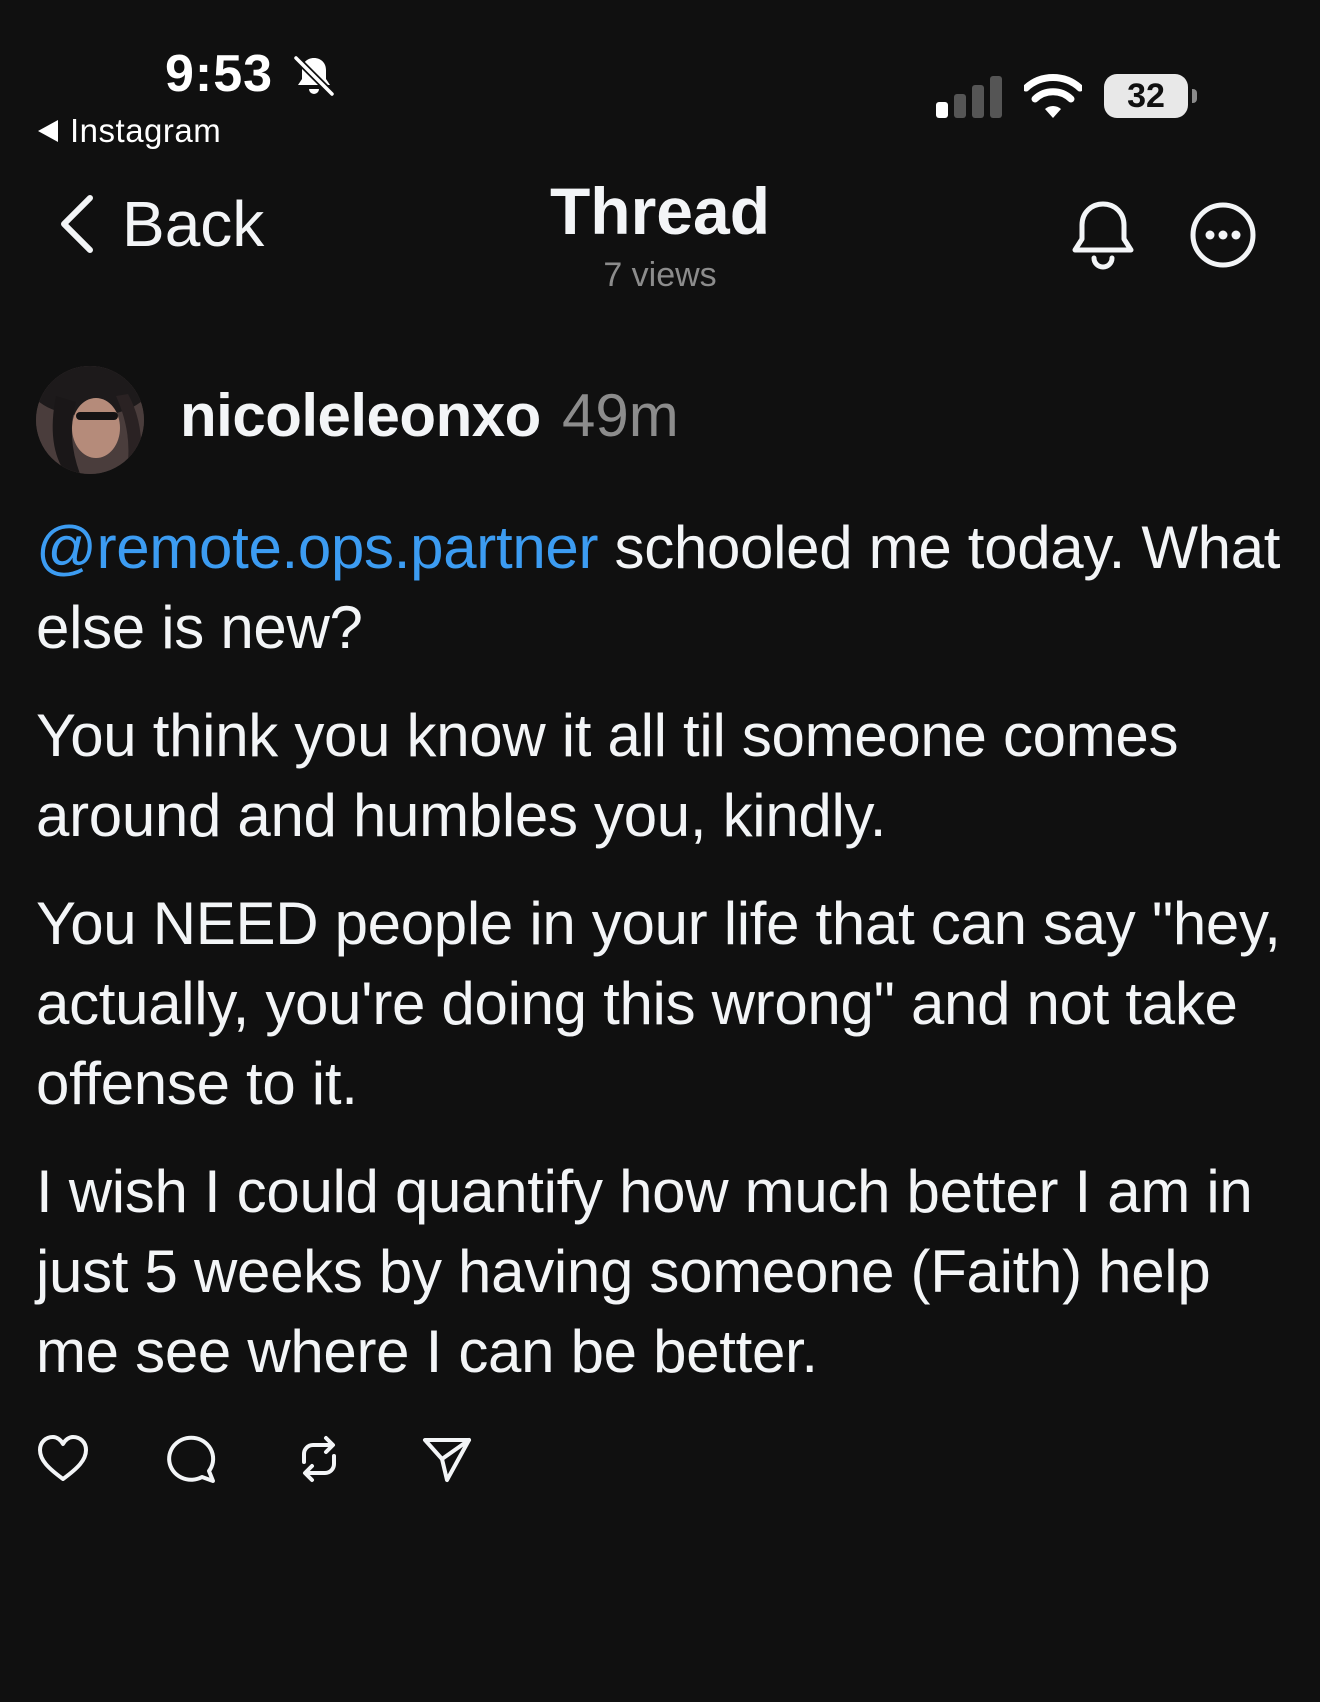  I want to click on back-to-app-link: Instagram, so click(129, 131).